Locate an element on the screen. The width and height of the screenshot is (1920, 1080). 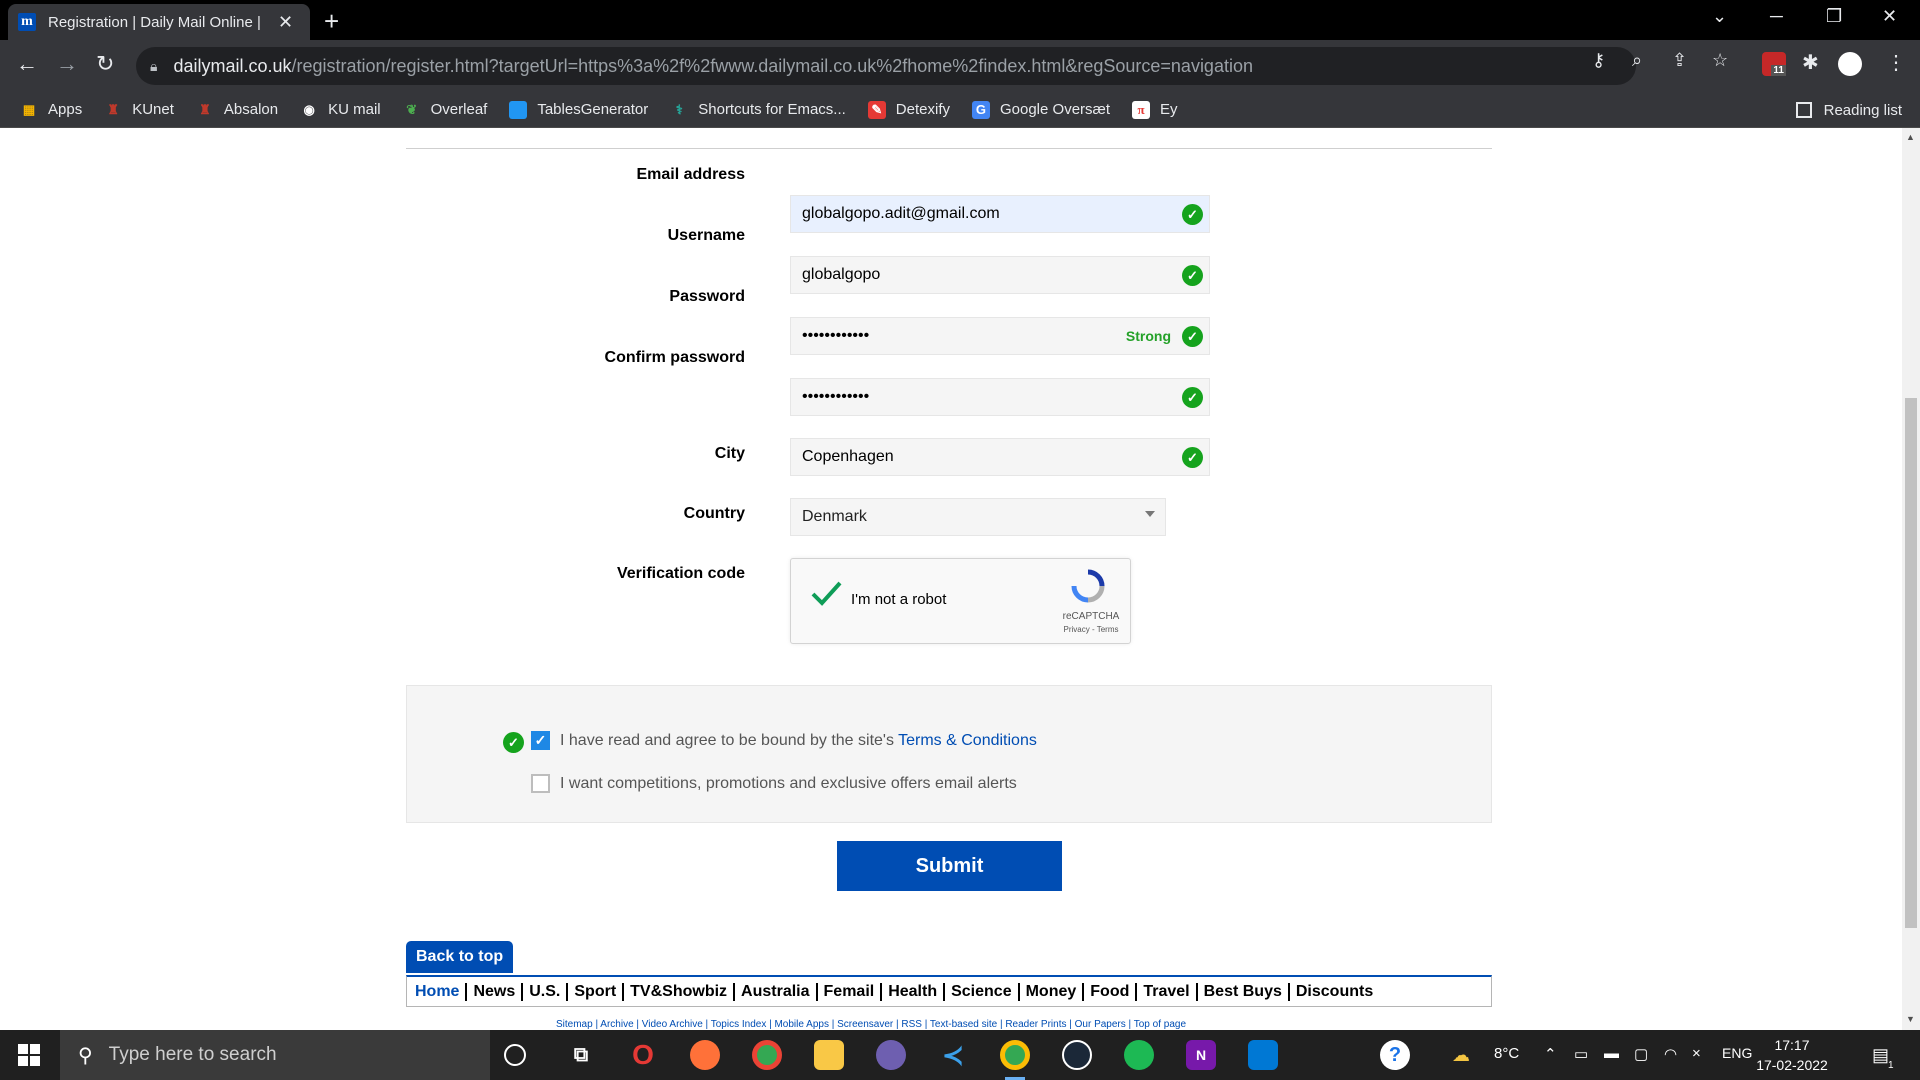
confirm-password-label: Confirm password is located at coordinates (674, 357).